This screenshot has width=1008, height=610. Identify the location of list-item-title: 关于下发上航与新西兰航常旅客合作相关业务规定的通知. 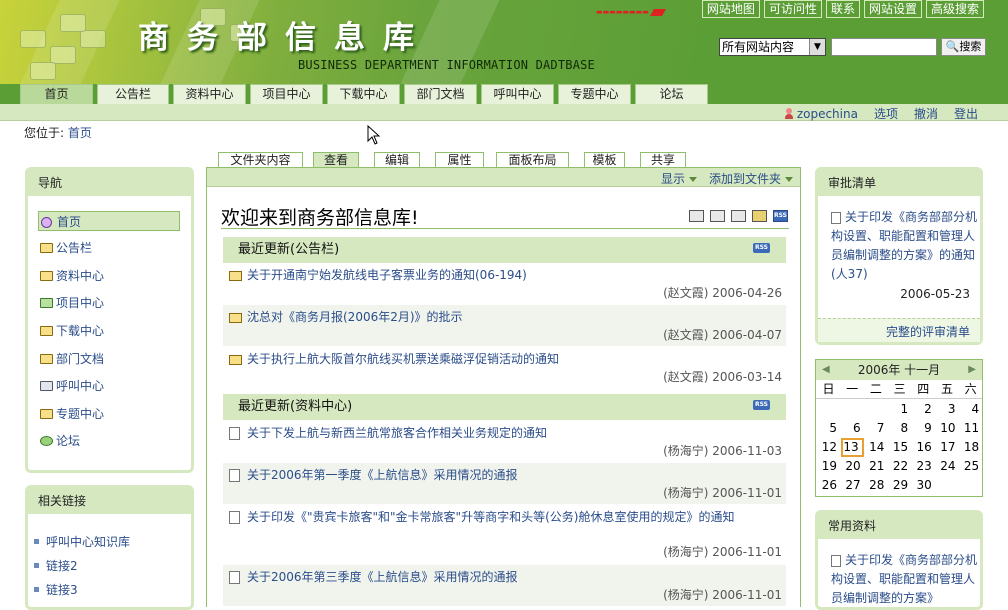
(513, 433).